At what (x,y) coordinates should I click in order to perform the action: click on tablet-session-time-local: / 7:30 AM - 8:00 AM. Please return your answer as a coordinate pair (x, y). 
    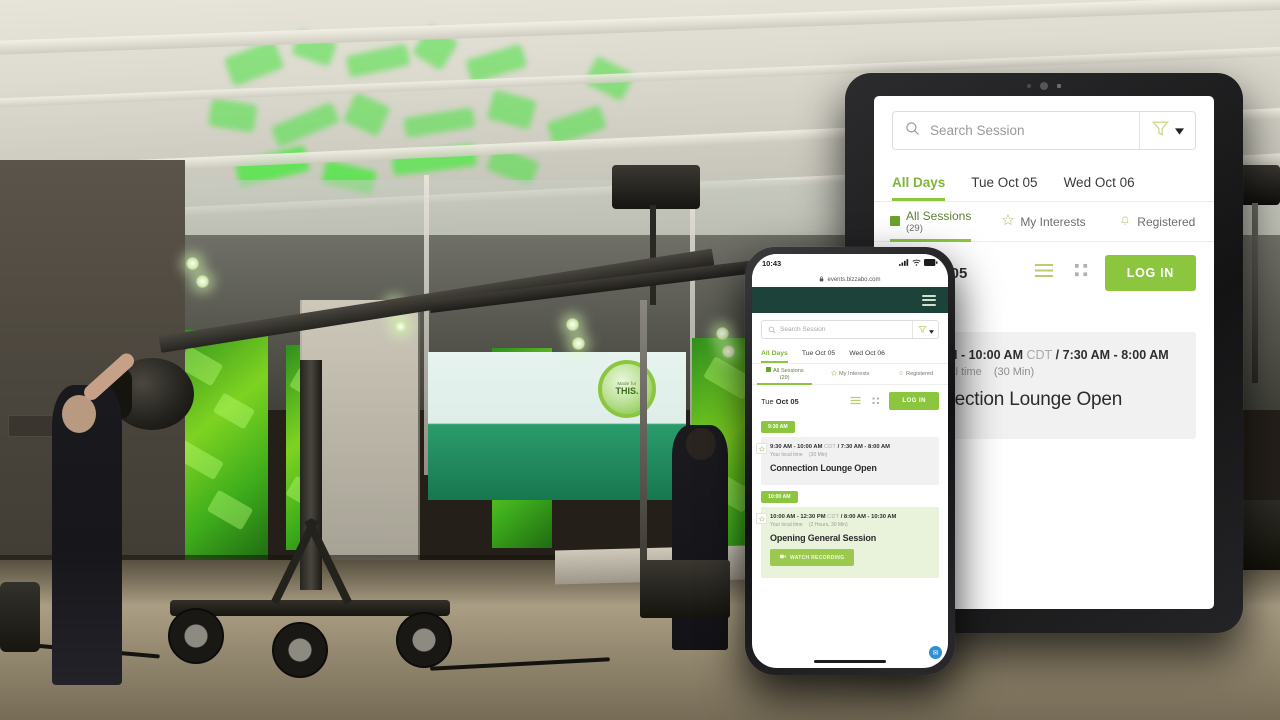
    Looking at the image, I should click on (1112, 355).